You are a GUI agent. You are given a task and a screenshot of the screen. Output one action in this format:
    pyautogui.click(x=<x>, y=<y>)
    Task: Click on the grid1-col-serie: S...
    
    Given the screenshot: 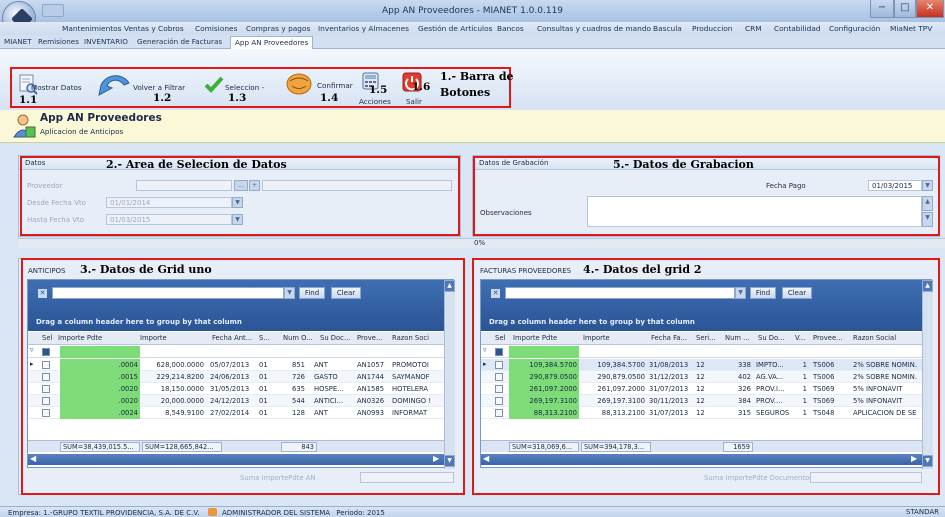 What is the action you would take?
    pyautogui.click(x=267, y=338)
    